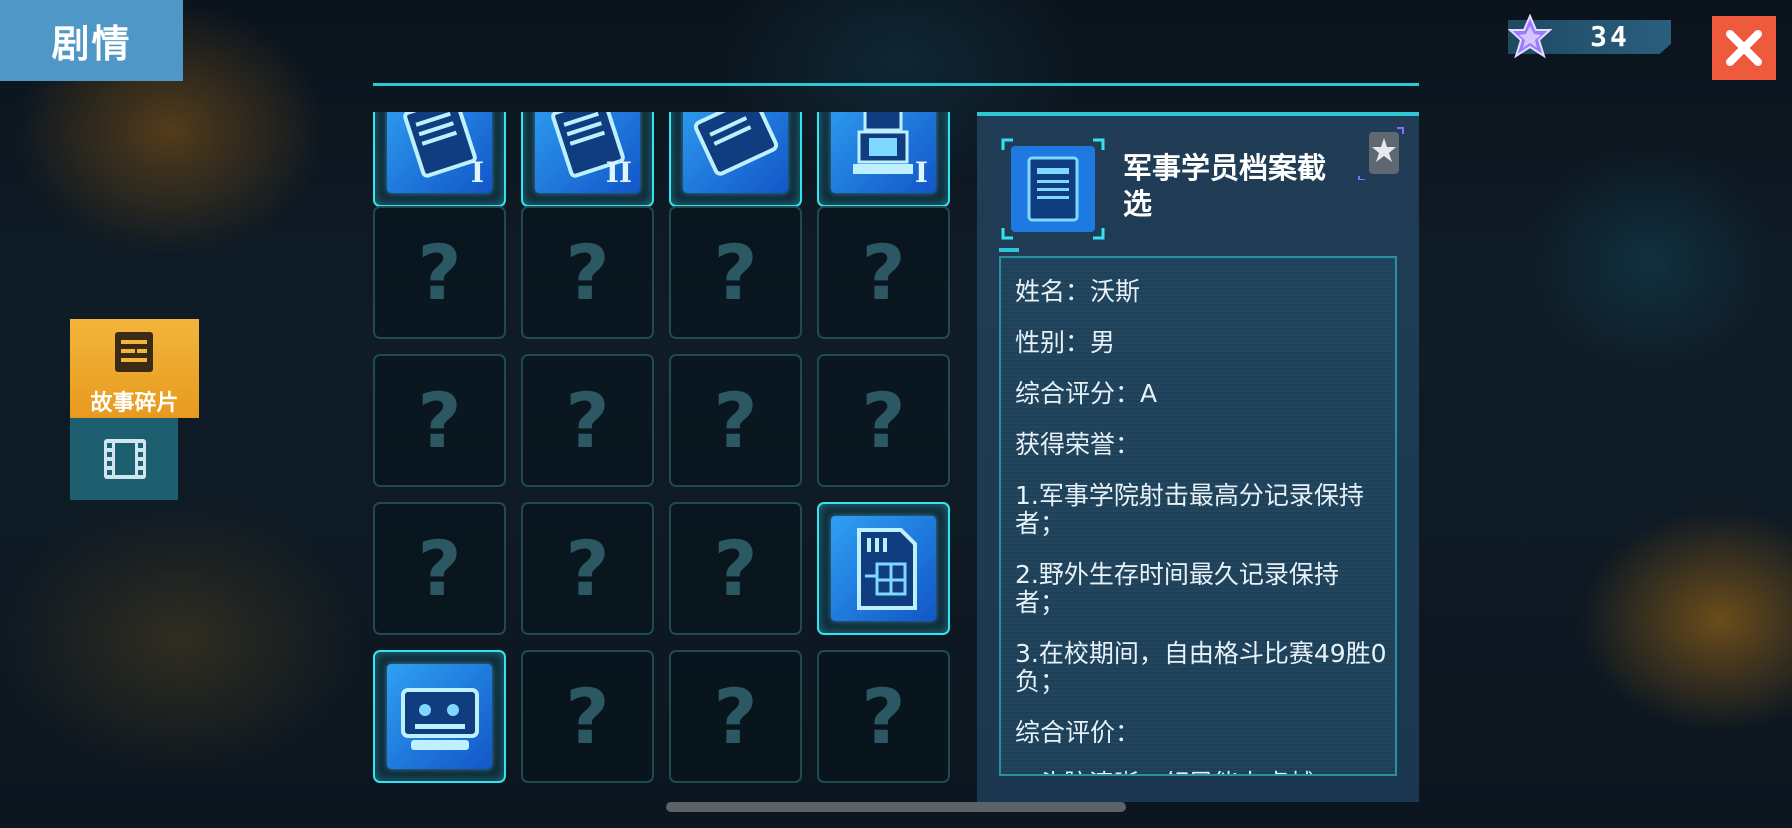 Image resolution: width=1792 pixels, height=828 pixels. I want to click on rank-badge-icon, so click(1381, 153).